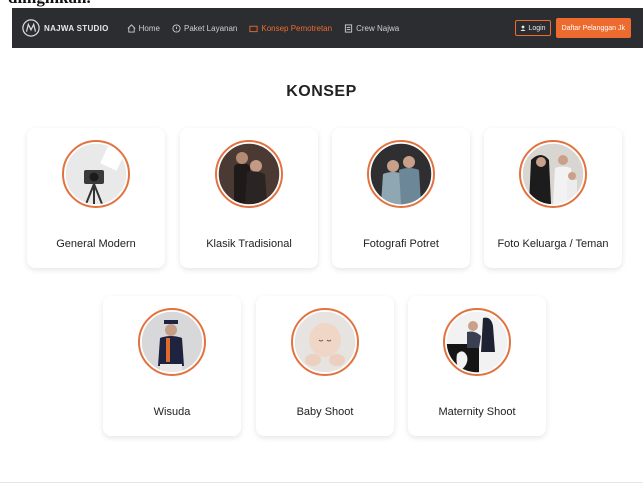 The width and height of the screenshot is (643, 484). I want to click on concept-label: Wisuda, so click(172, 412).